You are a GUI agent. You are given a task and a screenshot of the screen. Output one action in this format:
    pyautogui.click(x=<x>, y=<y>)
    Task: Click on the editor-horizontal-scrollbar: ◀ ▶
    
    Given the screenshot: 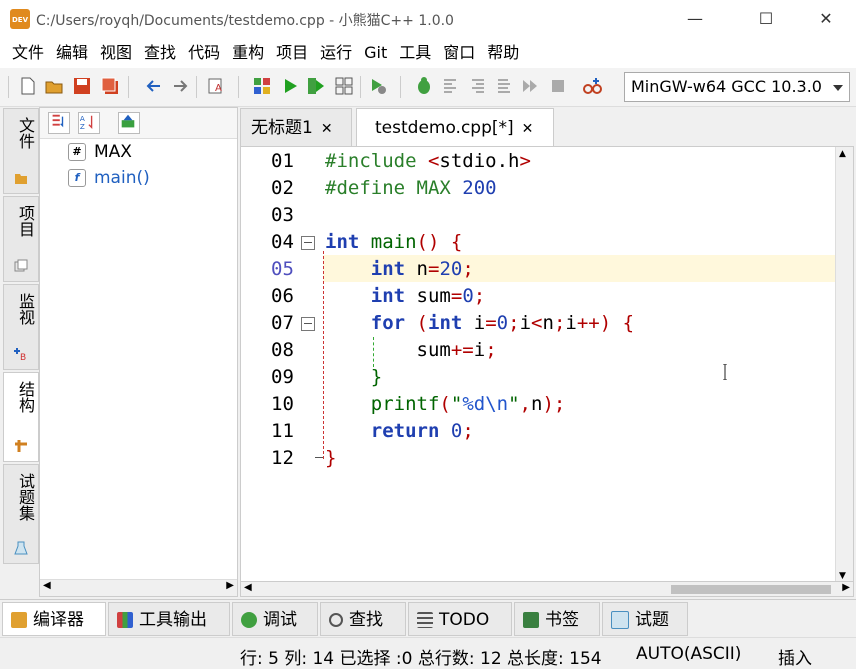 What is the action you would take?
    pyautogui.click(x=547, y=589)
    